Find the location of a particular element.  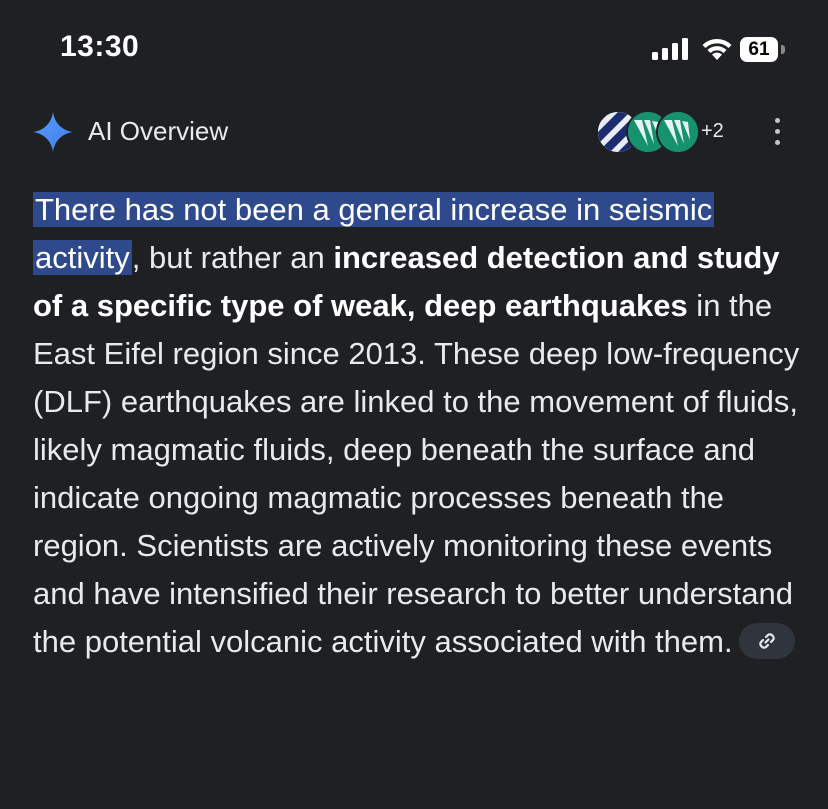

source-avatars is located at coordinates (648, 132).